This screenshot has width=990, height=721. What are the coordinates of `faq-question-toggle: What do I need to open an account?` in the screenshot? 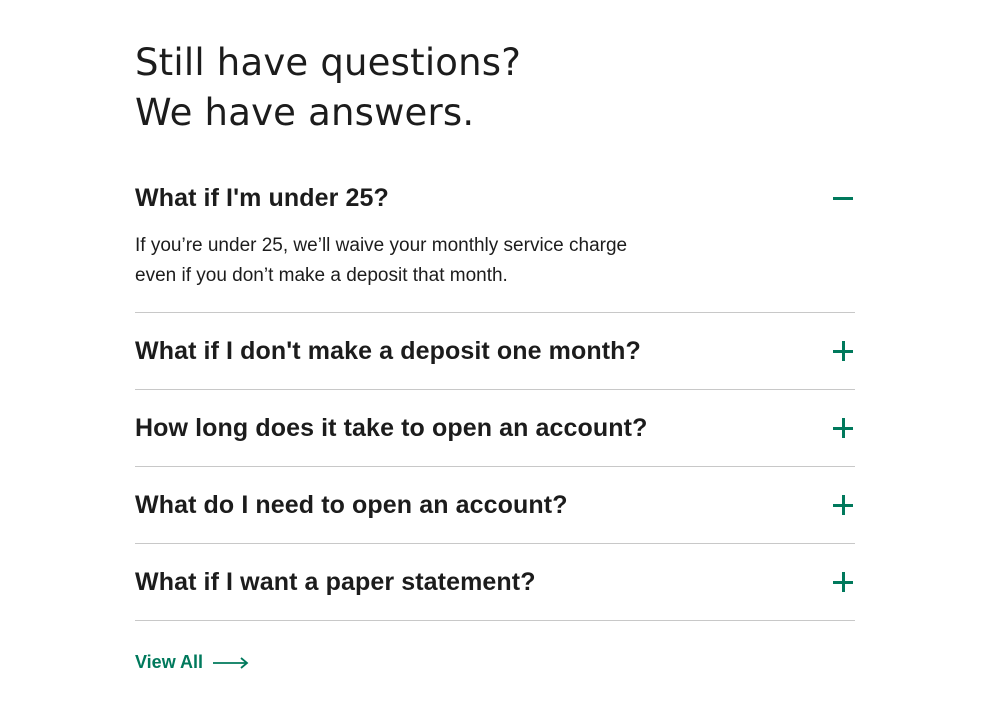 It's located at (495, 505).